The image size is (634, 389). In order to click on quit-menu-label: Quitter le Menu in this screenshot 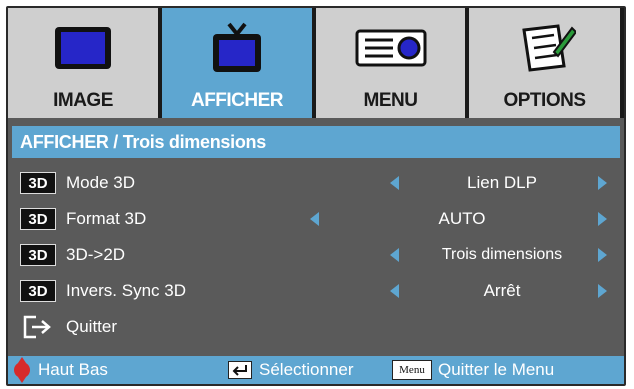, I will do `click(496, 369)`.